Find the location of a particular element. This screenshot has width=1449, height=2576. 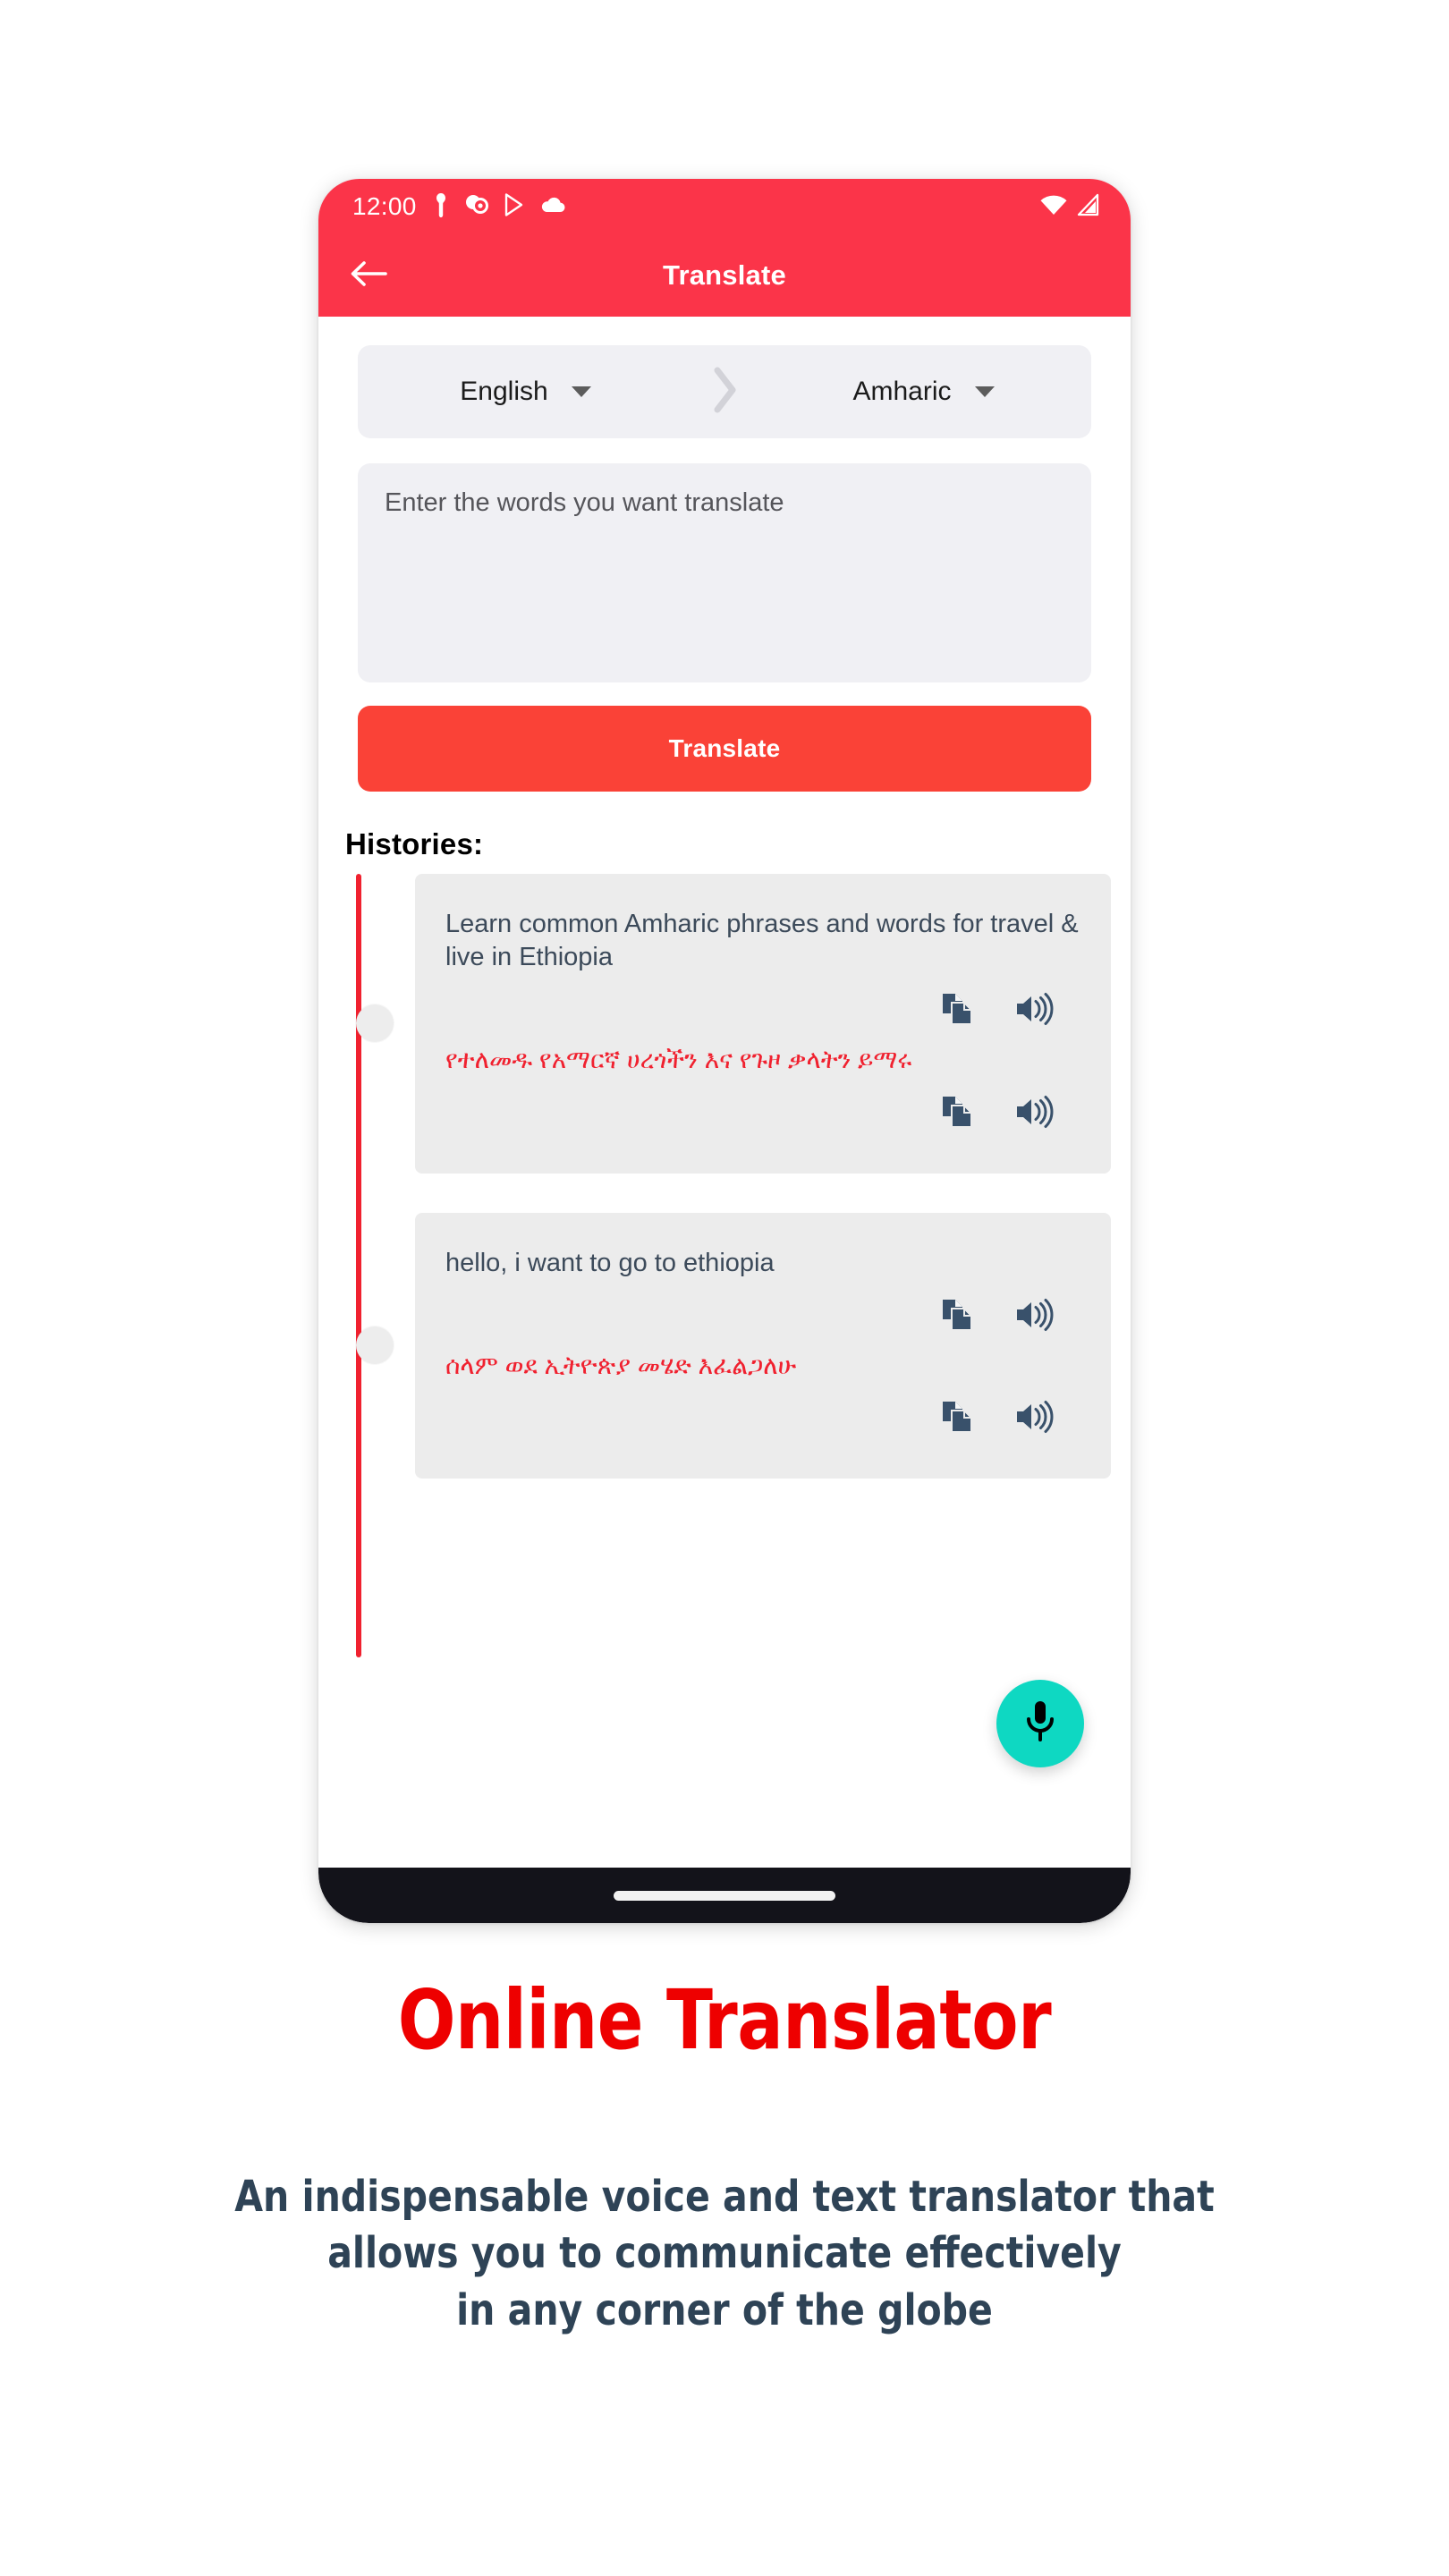

translate-button: Translate is located at coordinates (724, 749).